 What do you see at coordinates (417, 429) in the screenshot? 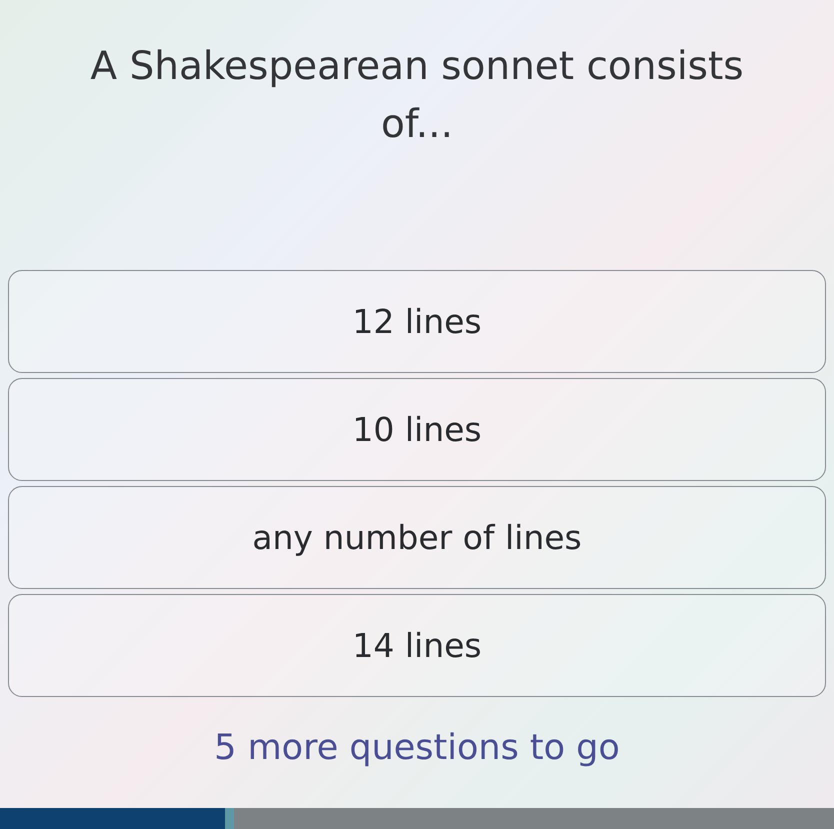
I see `answer-option: 10 lines` at bounding box center [417, 429].